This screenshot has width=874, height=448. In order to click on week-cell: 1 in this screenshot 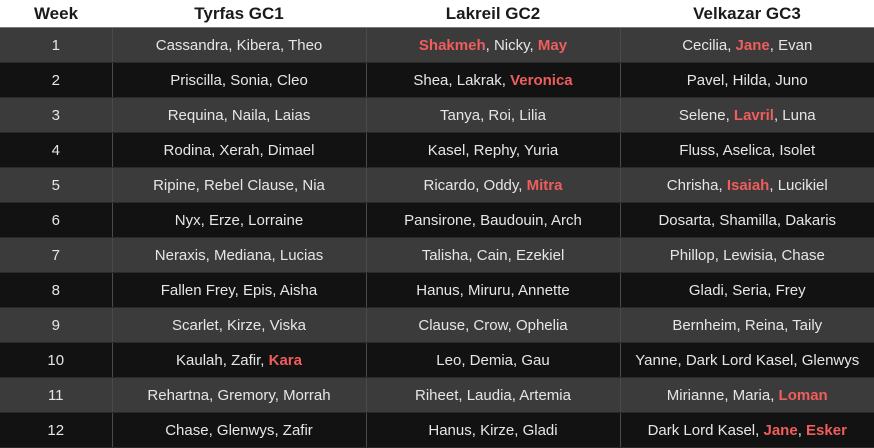, I will do `click(56, 45)`.